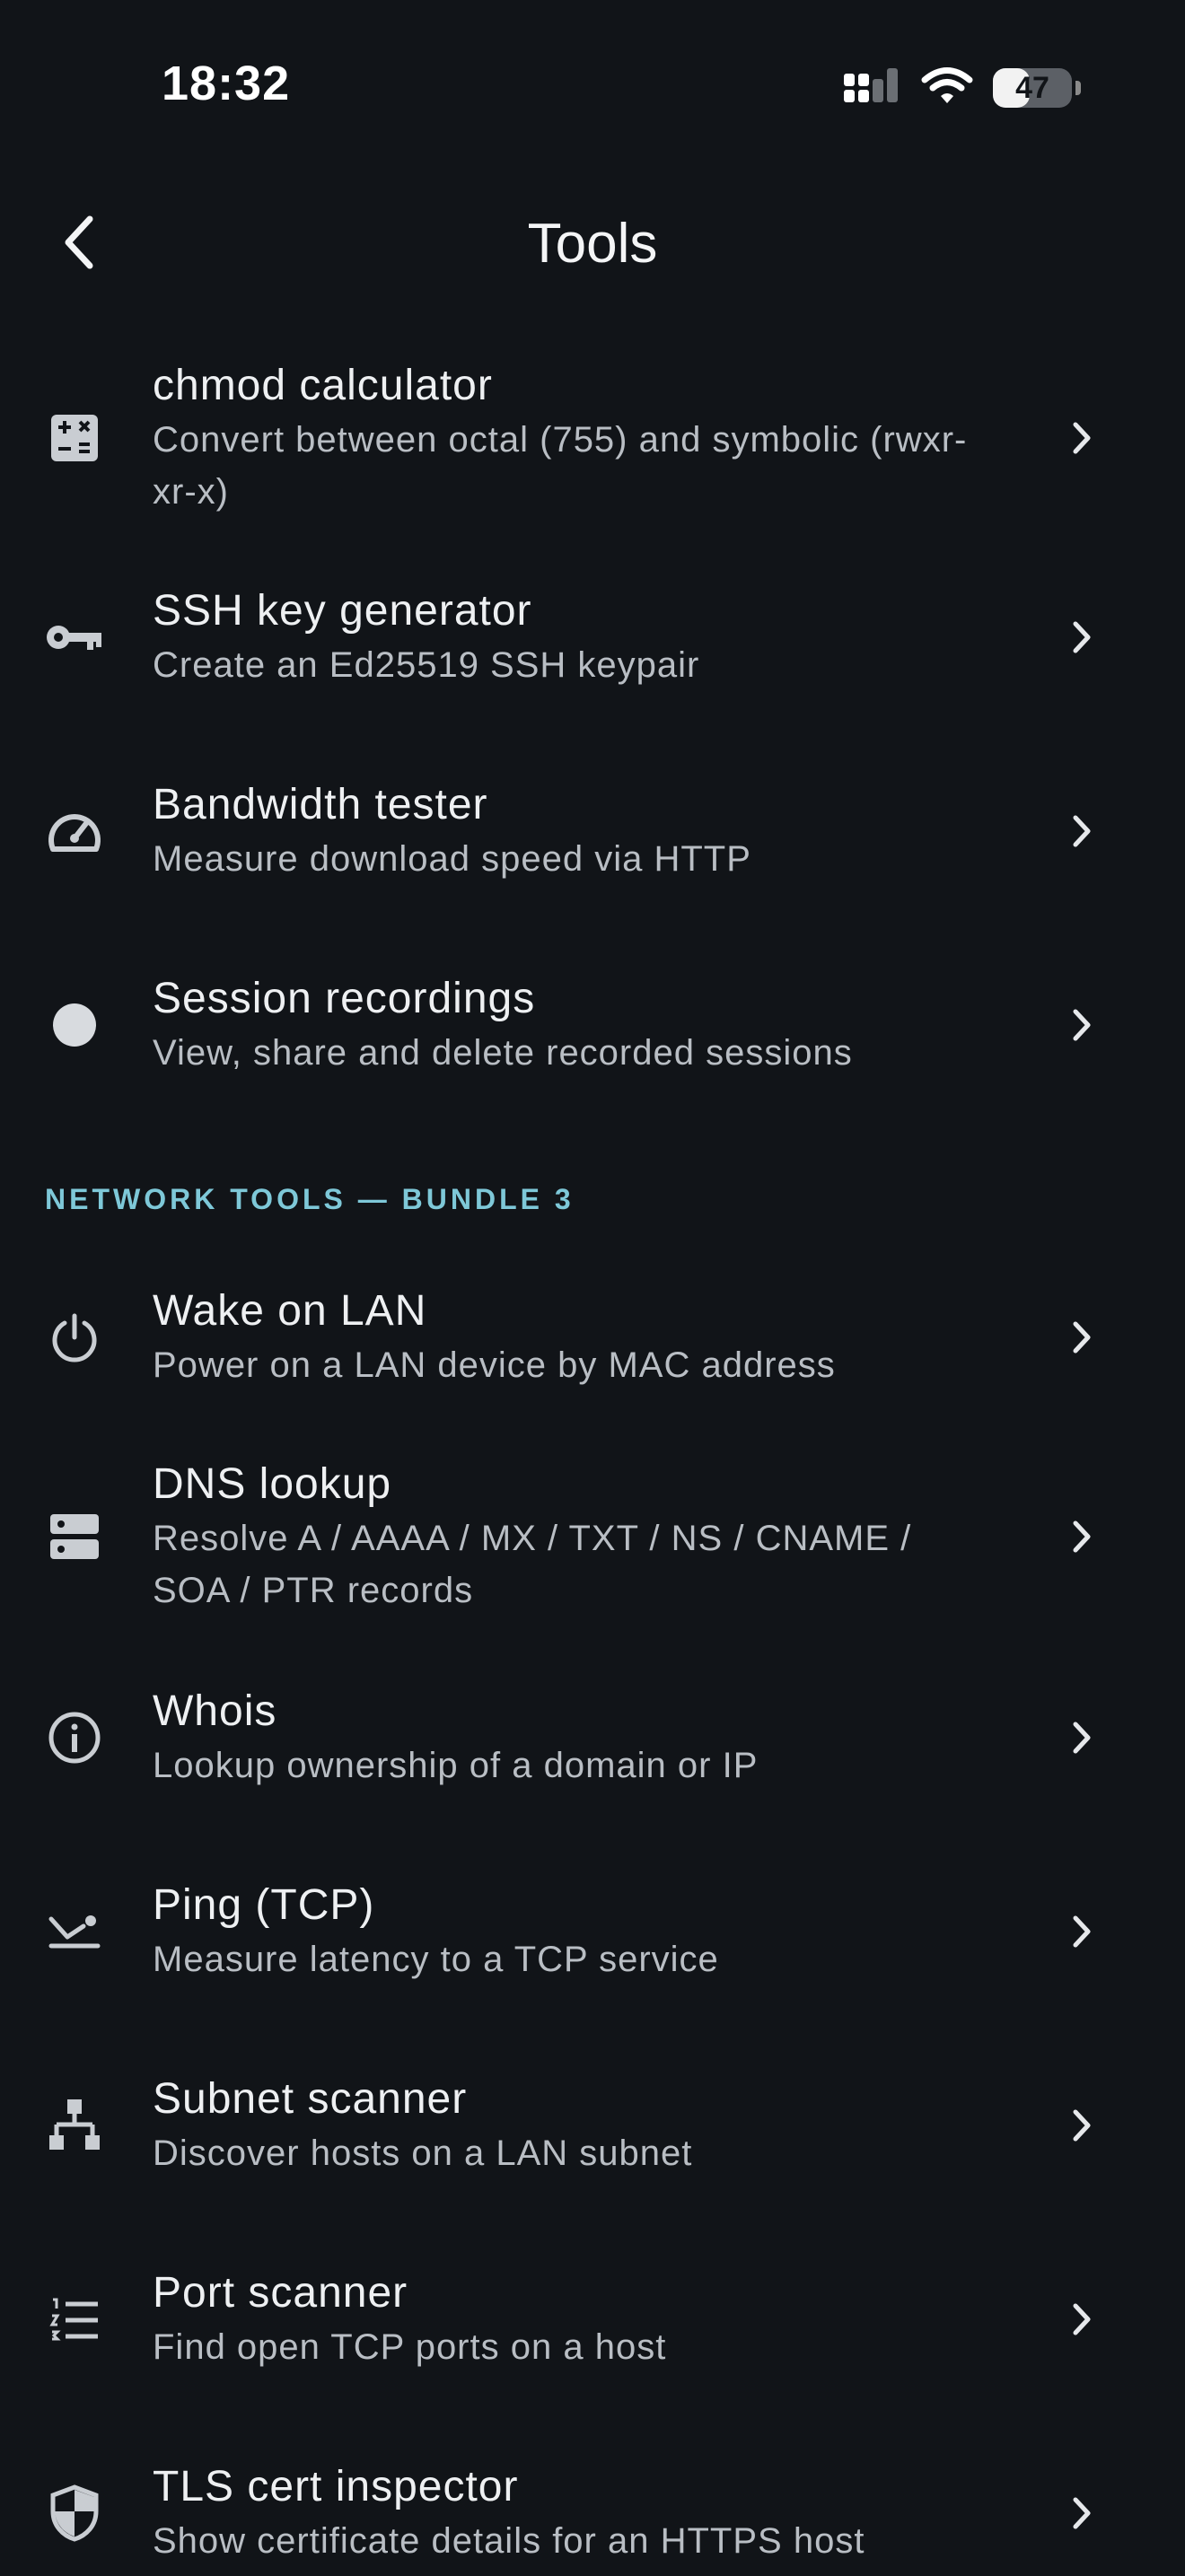 This screenshot has width=1185, height=2576. What do you see at coordinates (871, 88) in the screenshot?
I see `cellular-signal-icon` at bounding box center [871, 88].